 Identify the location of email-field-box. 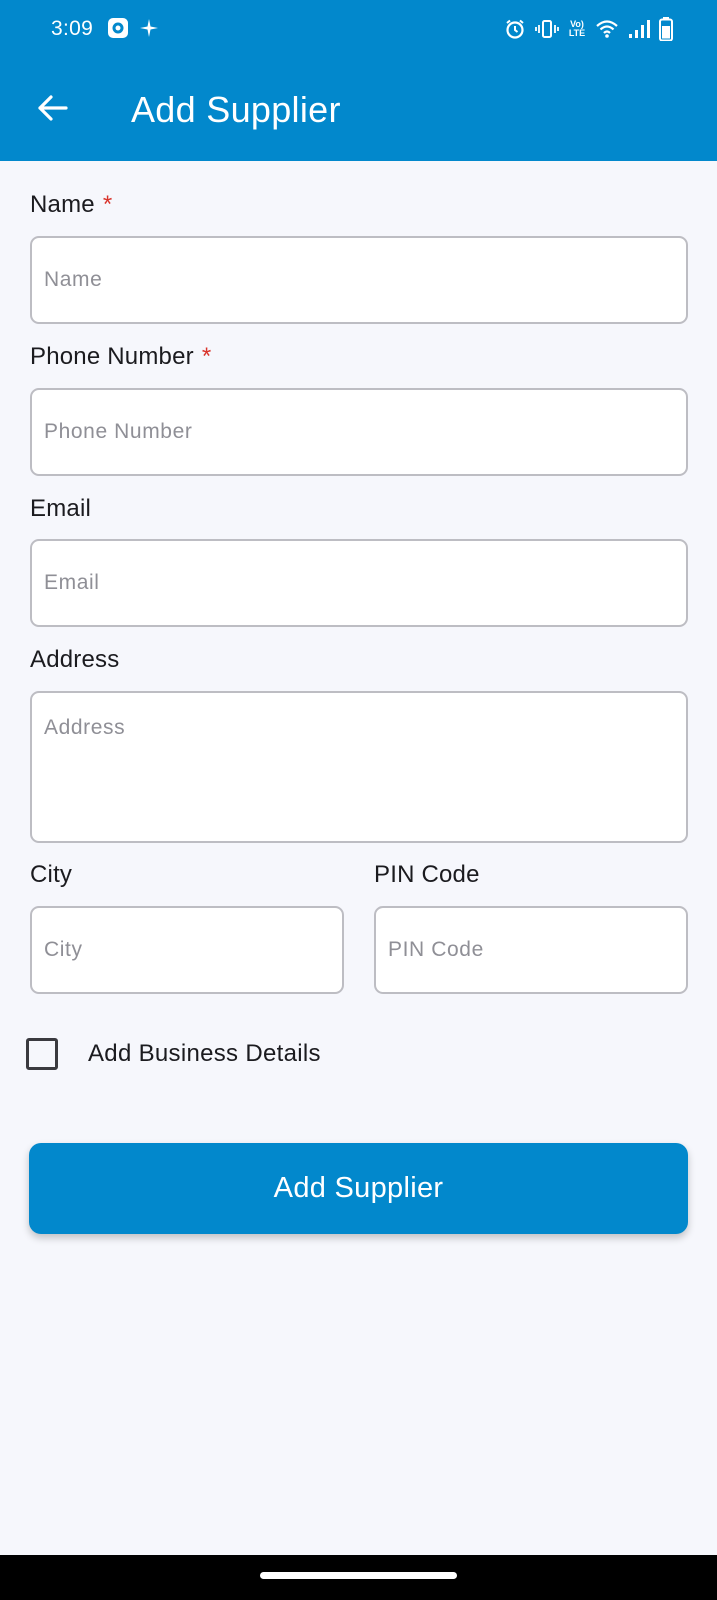
(359, 583).